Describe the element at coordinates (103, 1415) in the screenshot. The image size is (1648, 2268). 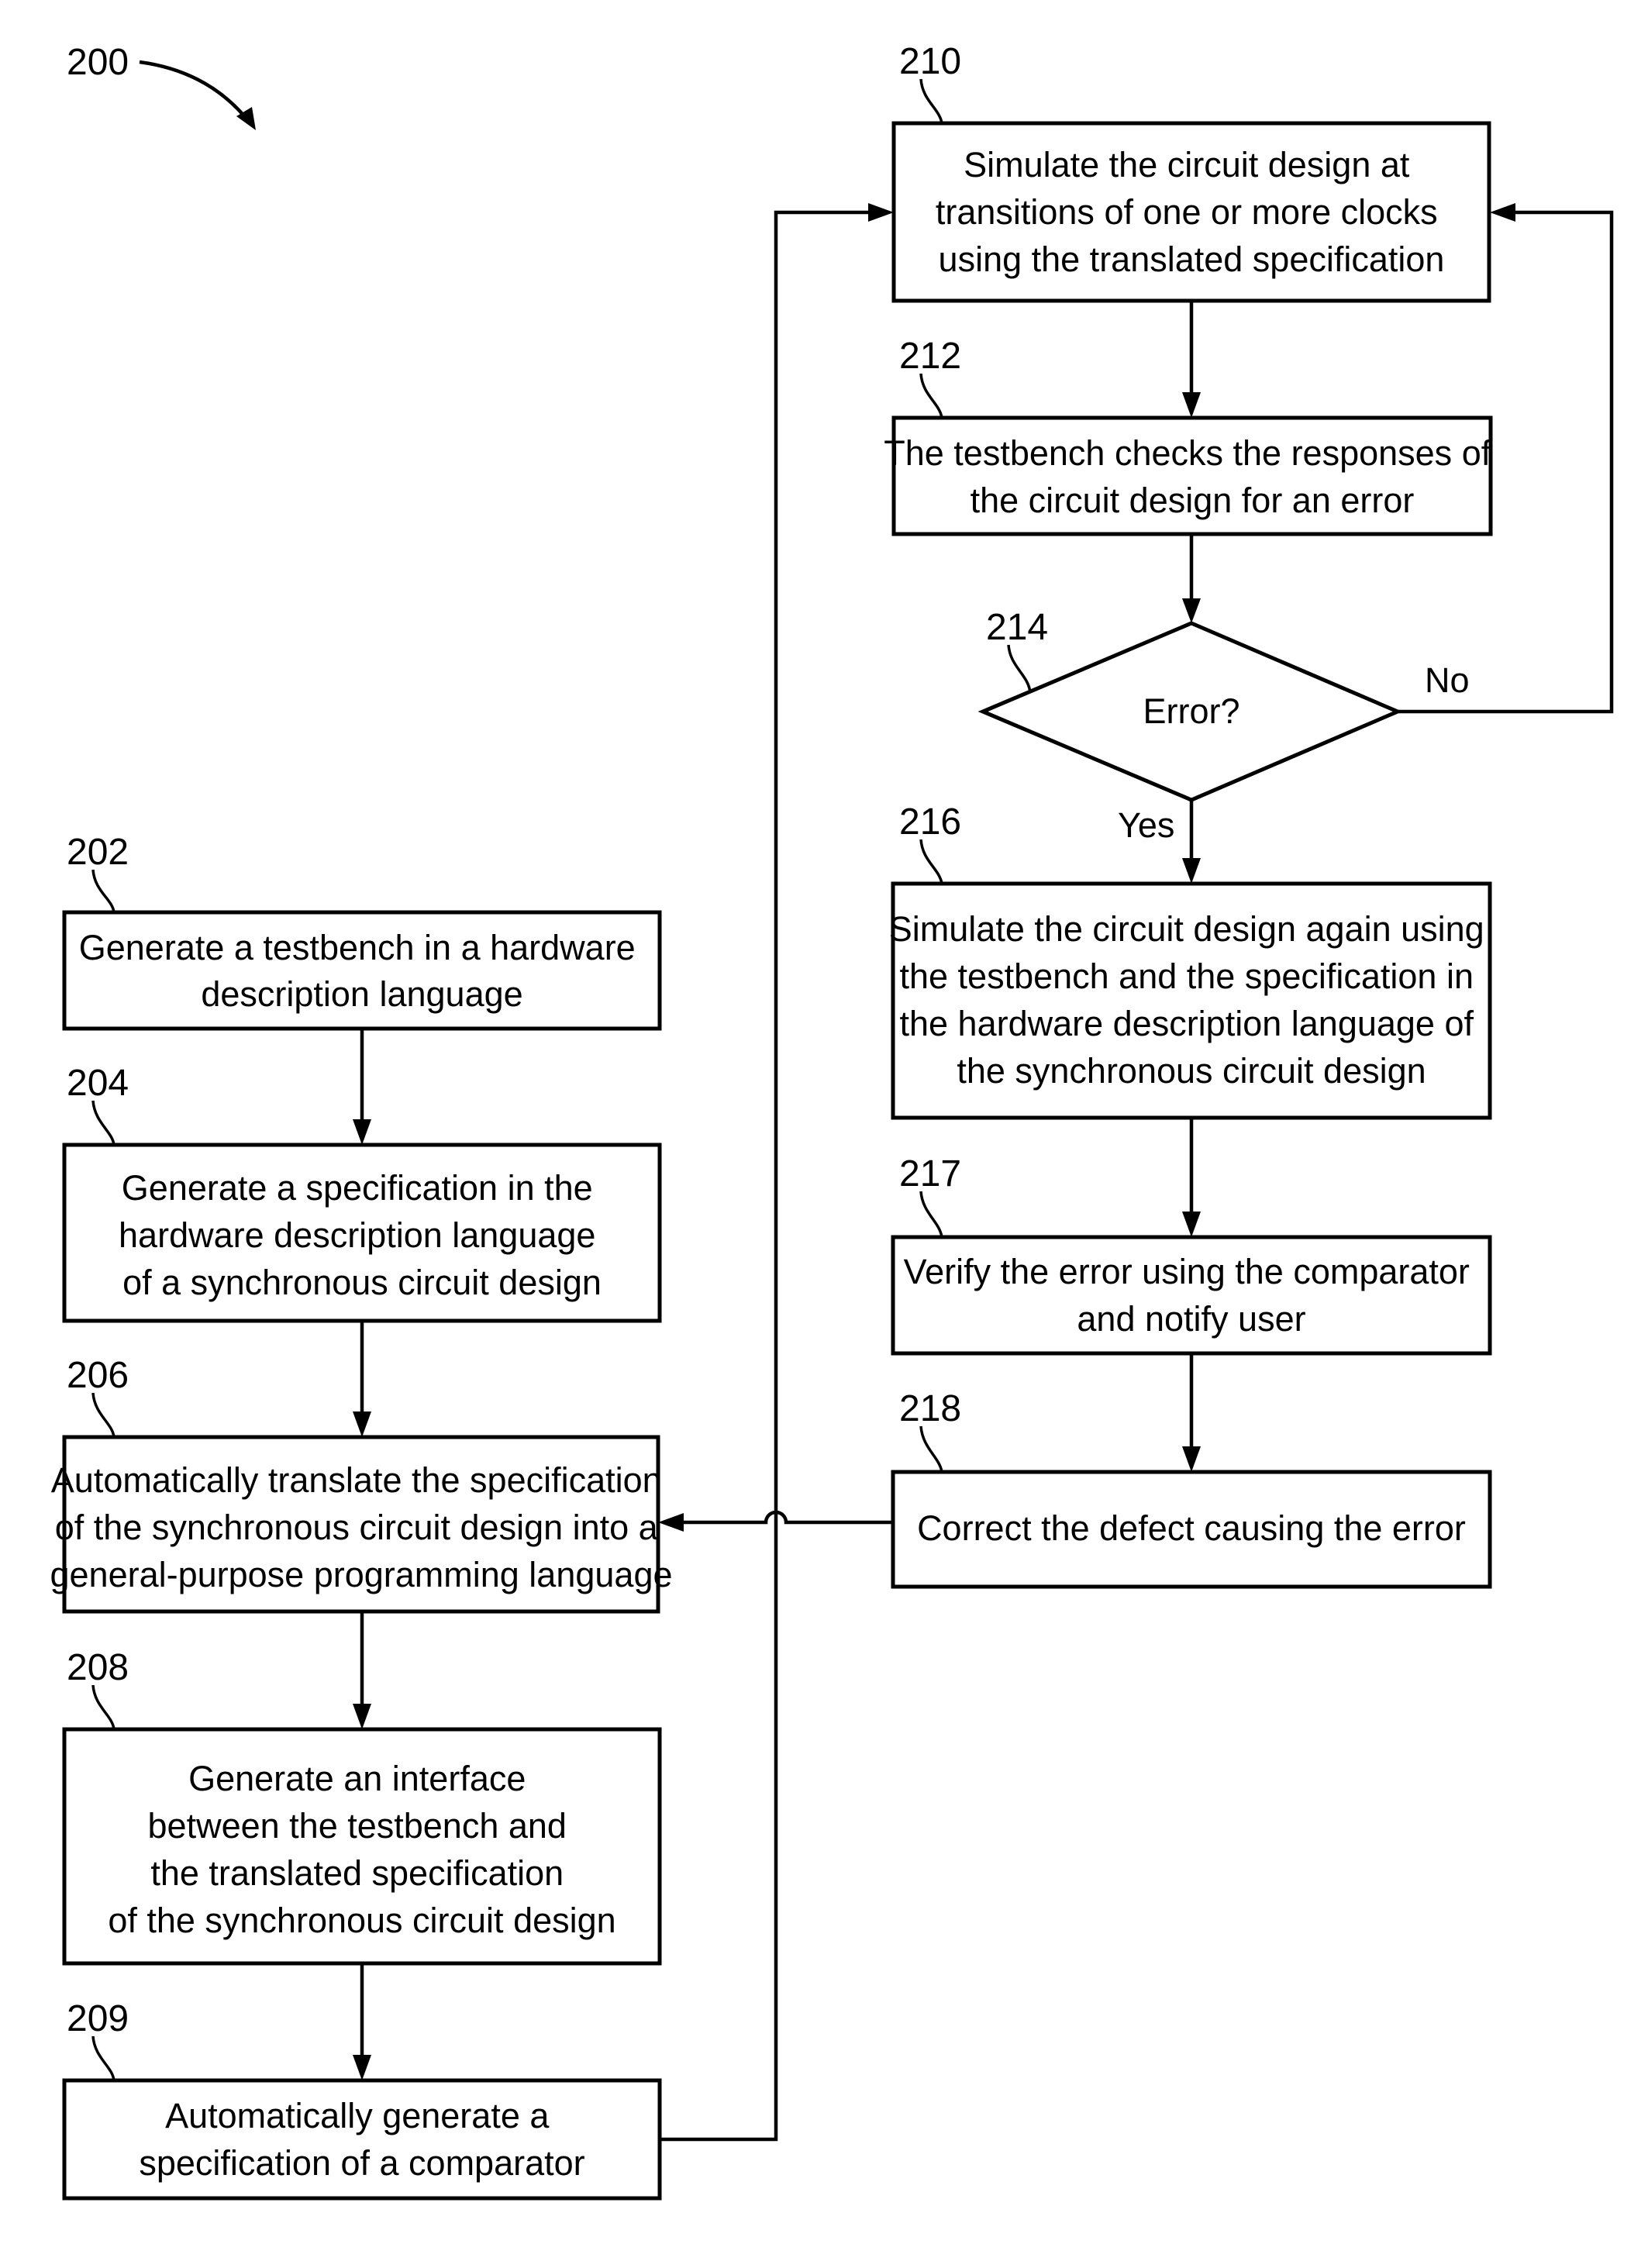
I see `step-206-leader` at that location.